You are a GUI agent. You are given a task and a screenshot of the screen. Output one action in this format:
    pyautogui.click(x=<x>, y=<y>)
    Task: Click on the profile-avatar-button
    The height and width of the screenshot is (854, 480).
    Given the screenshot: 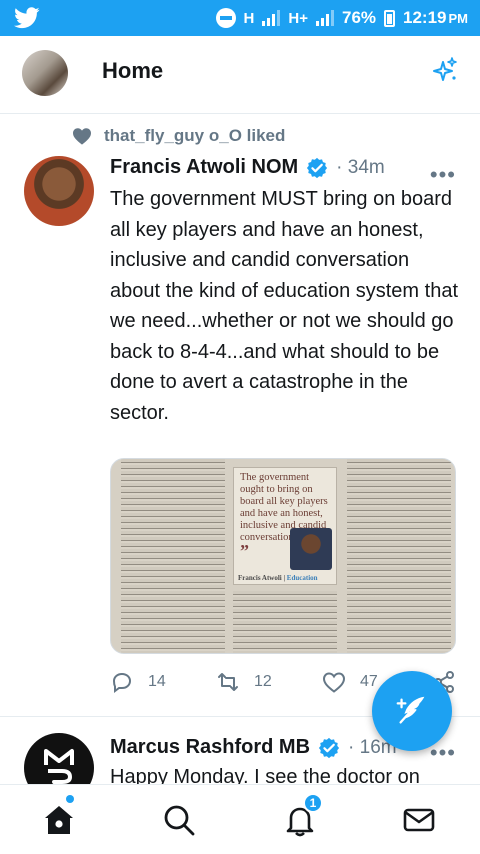 What is the action you would take?
    pyautogui.click(x=45, y=73)
    